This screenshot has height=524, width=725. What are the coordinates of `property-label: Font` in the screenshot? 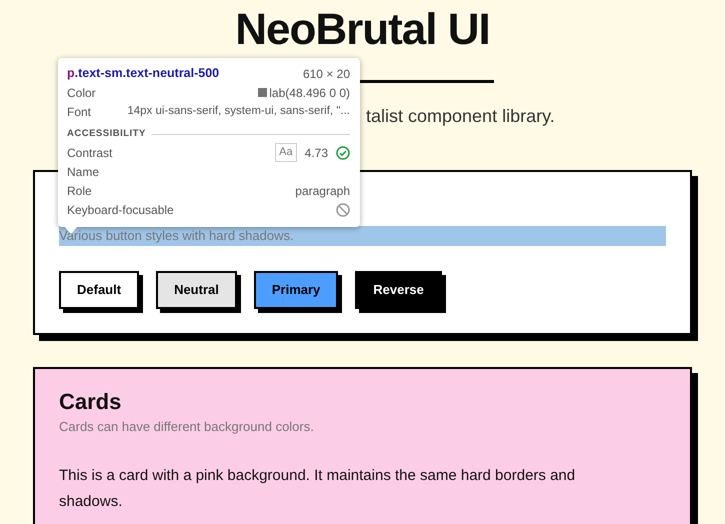 It's located at (79, 112).